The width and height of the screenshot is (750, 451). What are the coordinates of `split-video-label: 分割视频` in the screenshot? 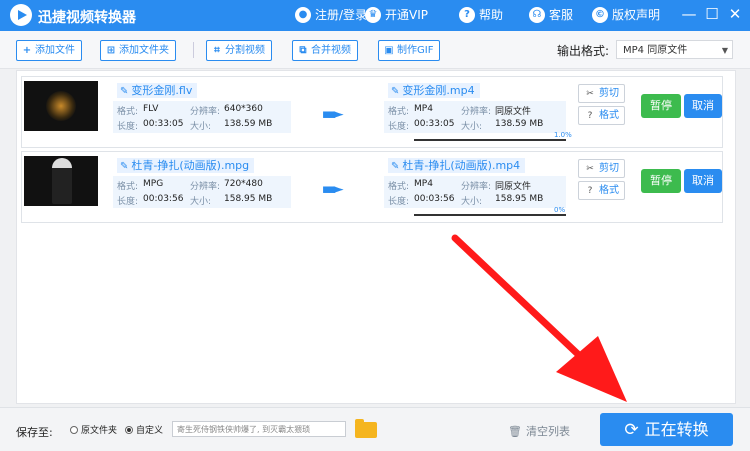 It's located at (245, 50).